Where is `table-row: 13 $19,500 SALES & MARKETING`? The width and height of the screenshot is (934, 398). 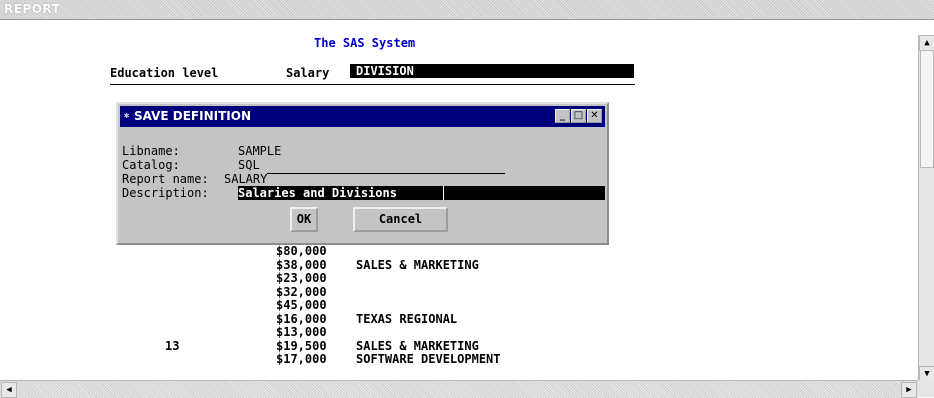
table-row: 13 $19,500 SALES & MARKETING is located at coordinates (459, 346).